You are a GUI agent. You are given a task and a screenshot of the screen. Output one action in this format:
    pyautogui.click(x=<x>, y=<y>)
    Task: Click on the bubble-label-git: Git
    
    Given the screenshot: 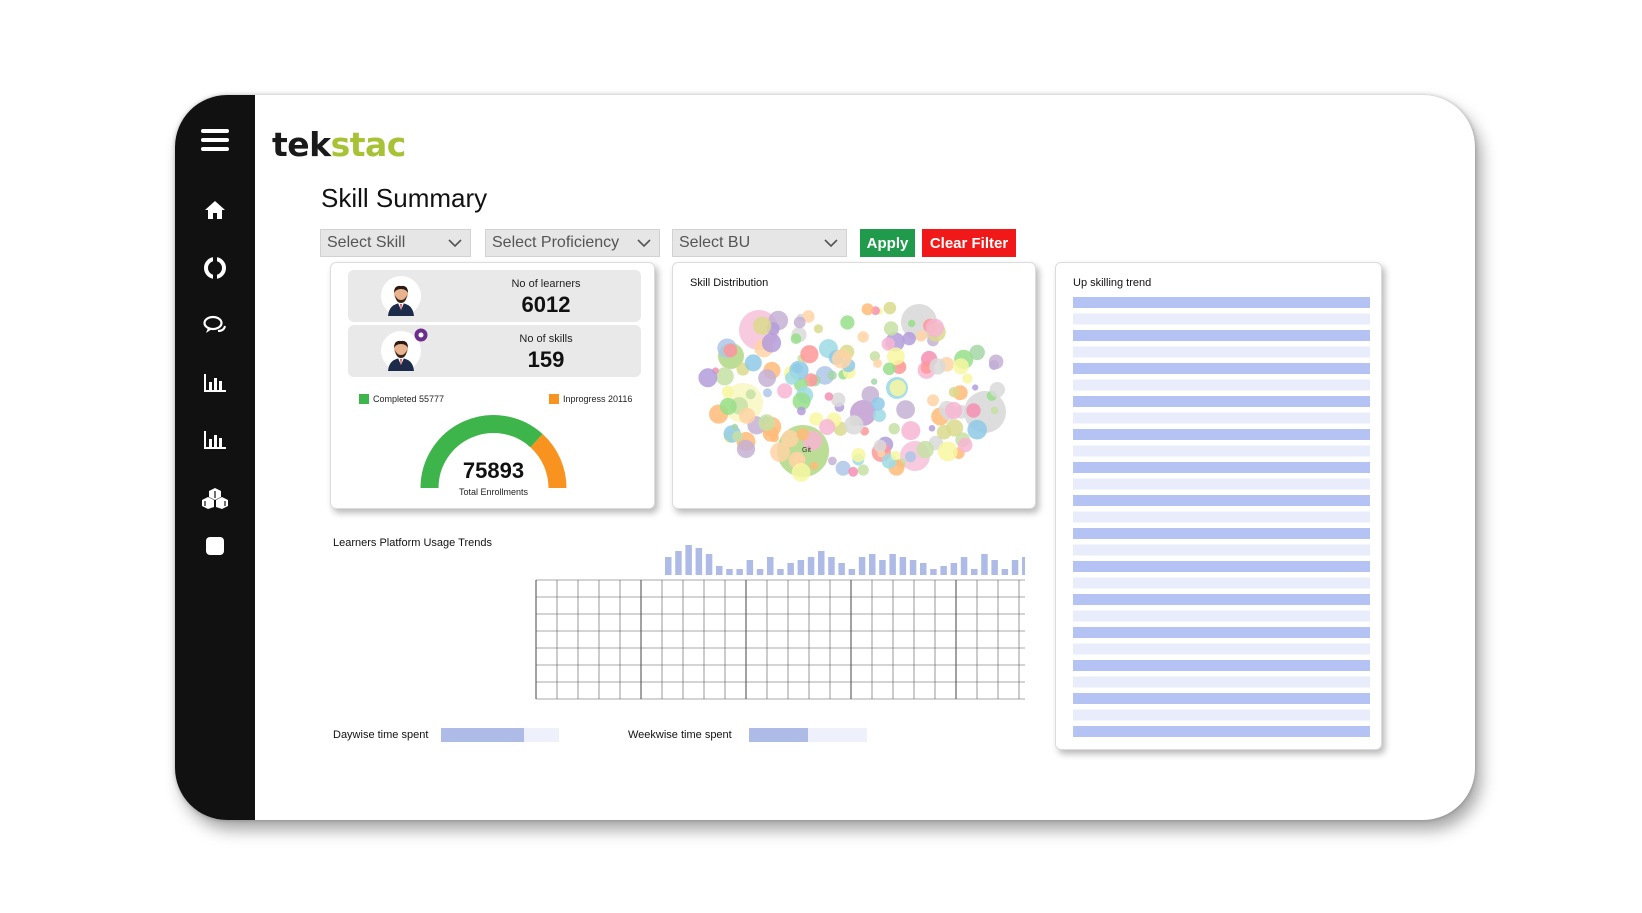 What is the action you would take?
    pyautogui.click(x=806, y=450)
    